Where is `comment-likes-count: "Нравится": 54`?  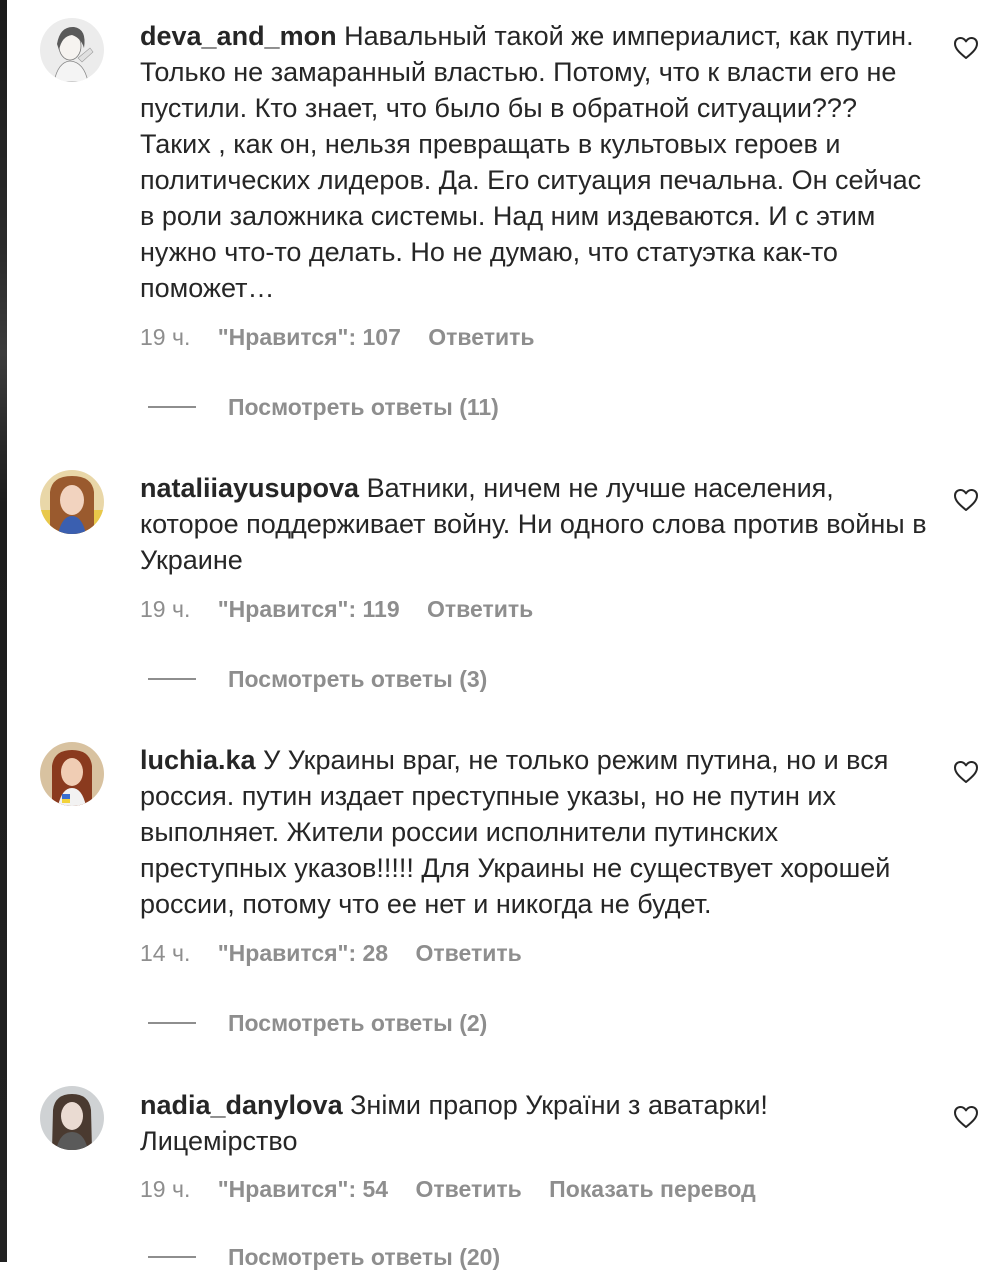 comment-likes-count: "Нравится": 54 is located at coordinates (303, 1189).